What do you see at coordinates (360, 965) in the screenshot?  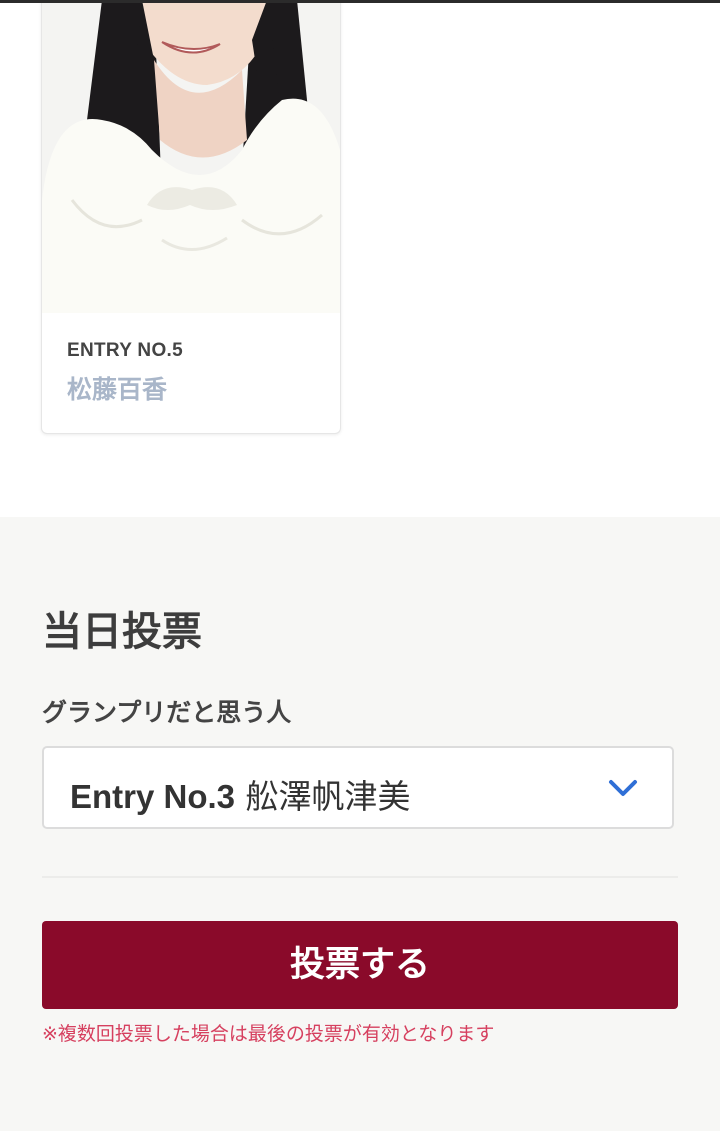 I see `vote-button: 投票する` at bounding box center [360, 965].